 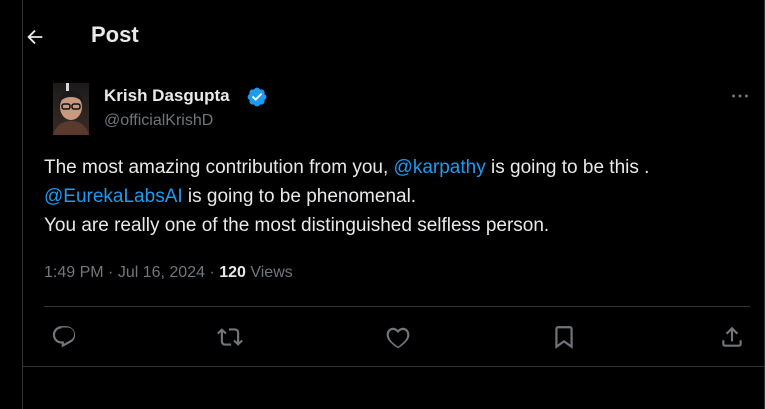 I want to click on mention-link: @karpathy, so click(x=440, y=167).